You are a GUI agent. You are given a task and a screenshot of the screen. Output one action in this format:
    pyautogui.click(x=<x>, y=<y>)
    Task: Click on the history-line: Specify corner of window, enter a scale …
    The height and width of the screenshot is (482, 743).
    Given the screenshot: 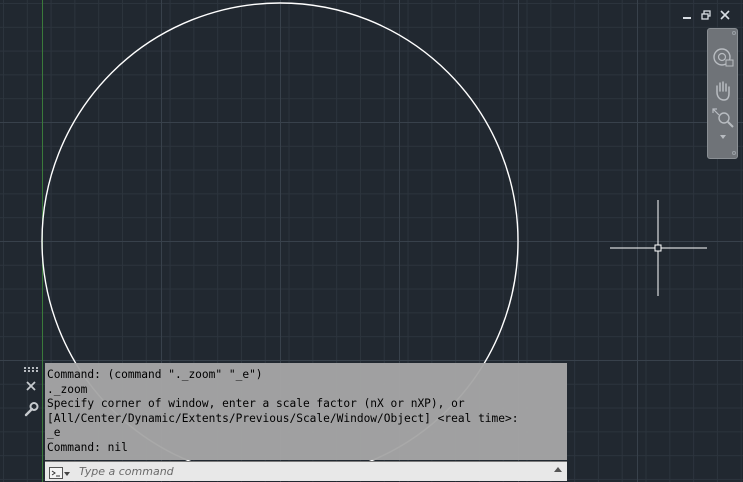 What is the action you would take?
    pyautogui.click(x=256, y=404)
    